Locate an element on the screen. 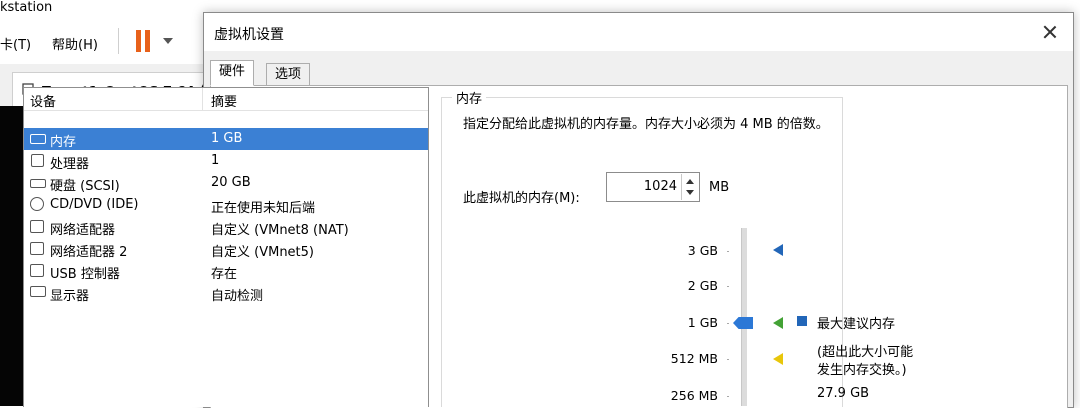 This screenshot has width=1080, height=408. dialog-title: 虚拟机设置 is located at coordinates (249, 35).